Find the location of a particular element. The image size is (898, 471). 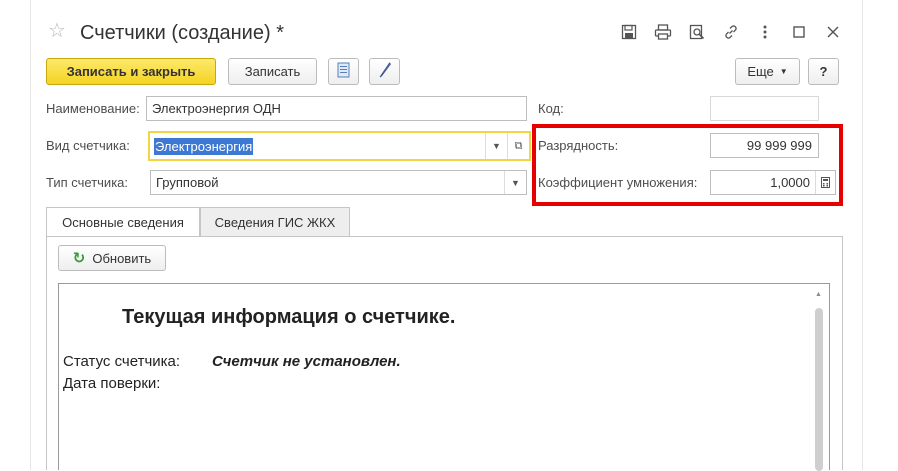

status-label: Статус счетчика: is located at coordinates (122, 361).